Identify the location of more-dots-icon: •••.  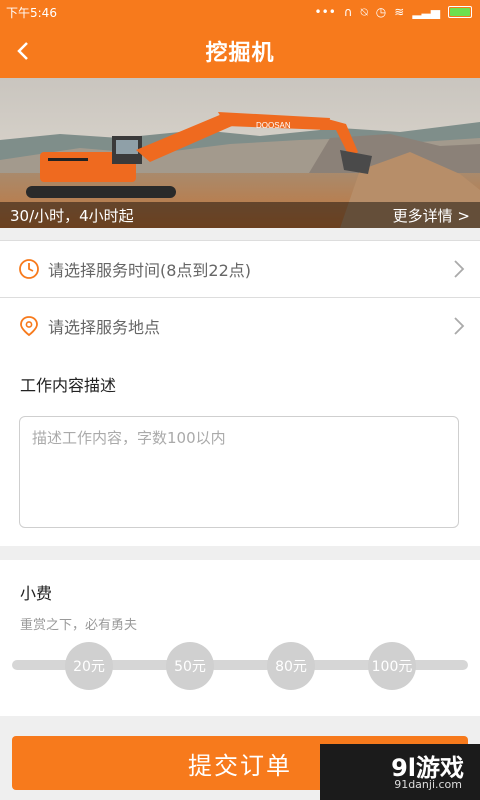
(325, 12).